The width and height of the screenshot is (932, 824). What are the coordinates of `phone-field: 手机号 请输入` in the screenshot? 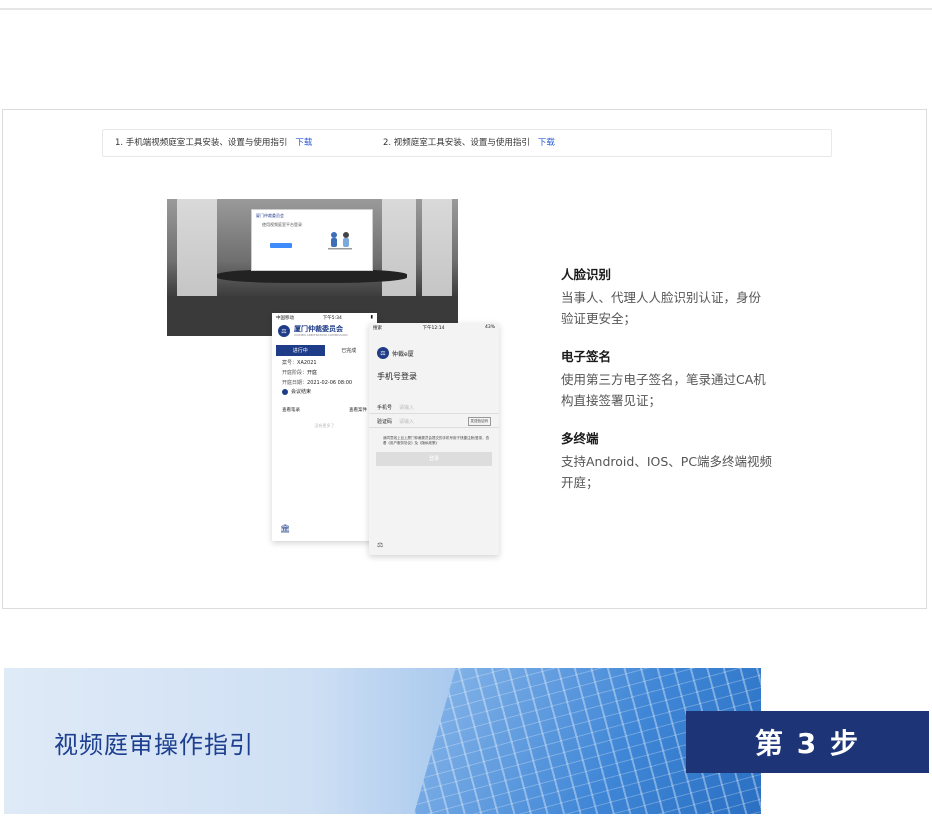 It's located at (434, 408).